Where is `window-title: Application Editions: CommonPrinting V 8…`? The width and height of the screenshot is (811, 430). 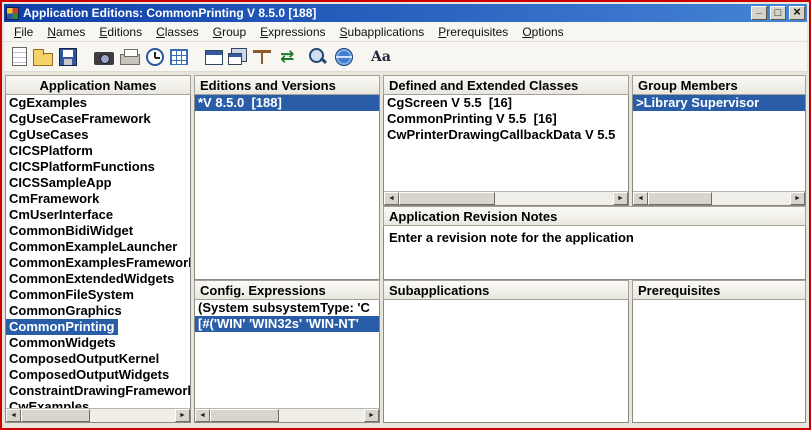
window-title: Application Editions: CommonPrinting V 8… is located at coordinates (170, 13).